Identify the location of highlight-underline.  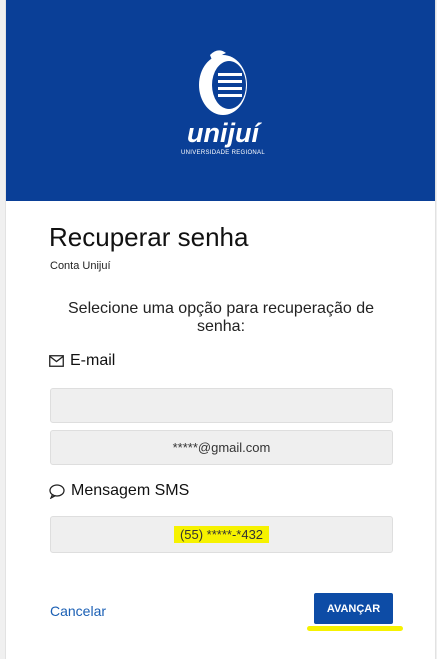
(355, 628).